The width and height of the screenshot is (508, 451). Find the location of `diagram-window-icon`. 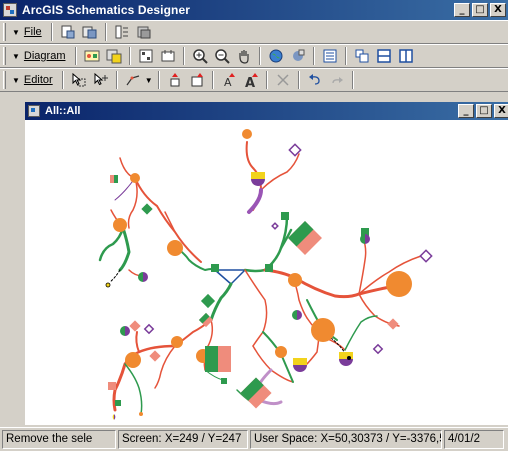

diagram-window-icon is located at coordinates (34, 111).